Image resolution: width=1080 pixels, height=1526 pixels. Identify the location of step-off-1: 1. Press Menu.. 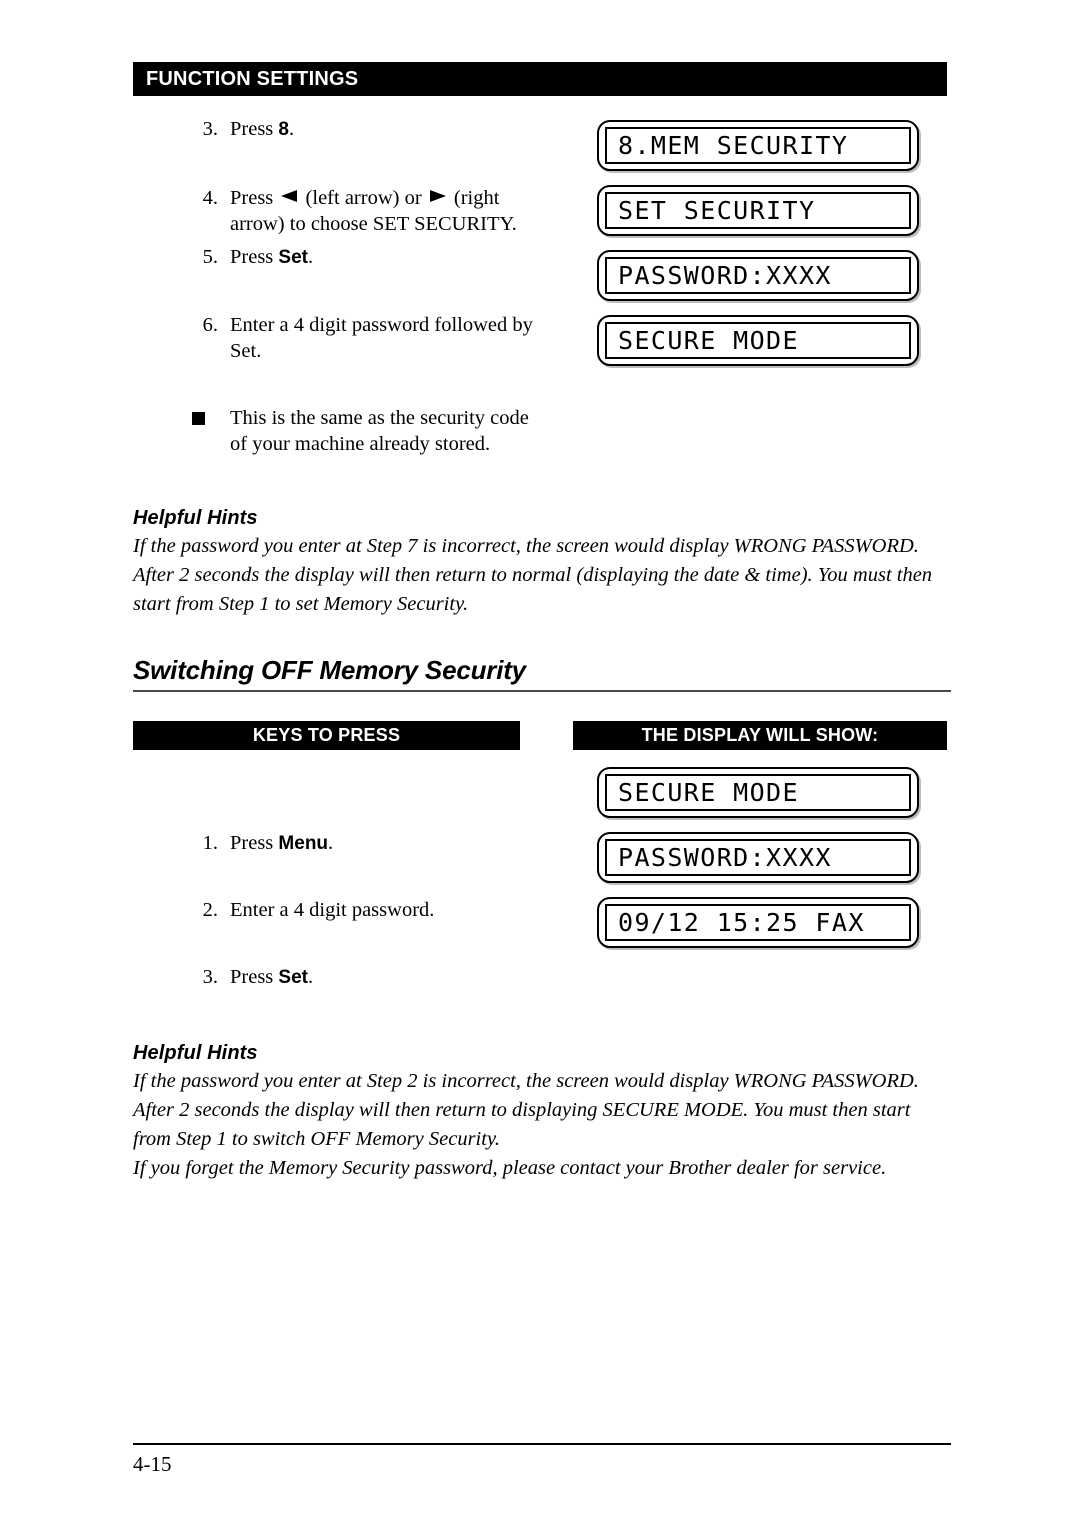
(370, 843).